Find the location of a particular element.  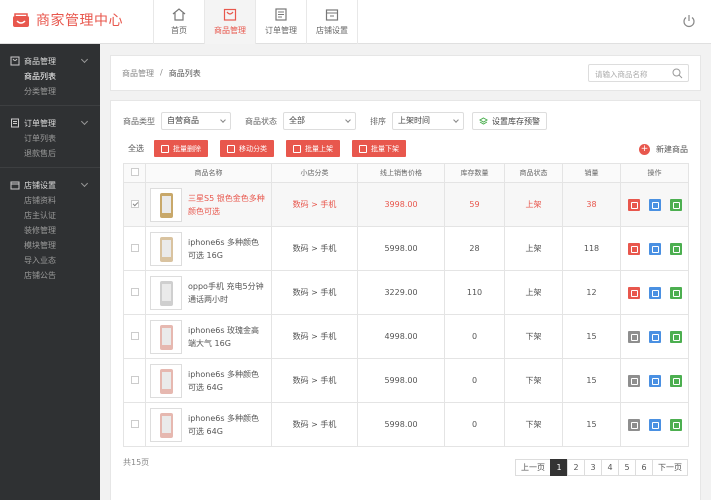

bulk-delete-button: 批量删除 is located at coordinates (181, 148).